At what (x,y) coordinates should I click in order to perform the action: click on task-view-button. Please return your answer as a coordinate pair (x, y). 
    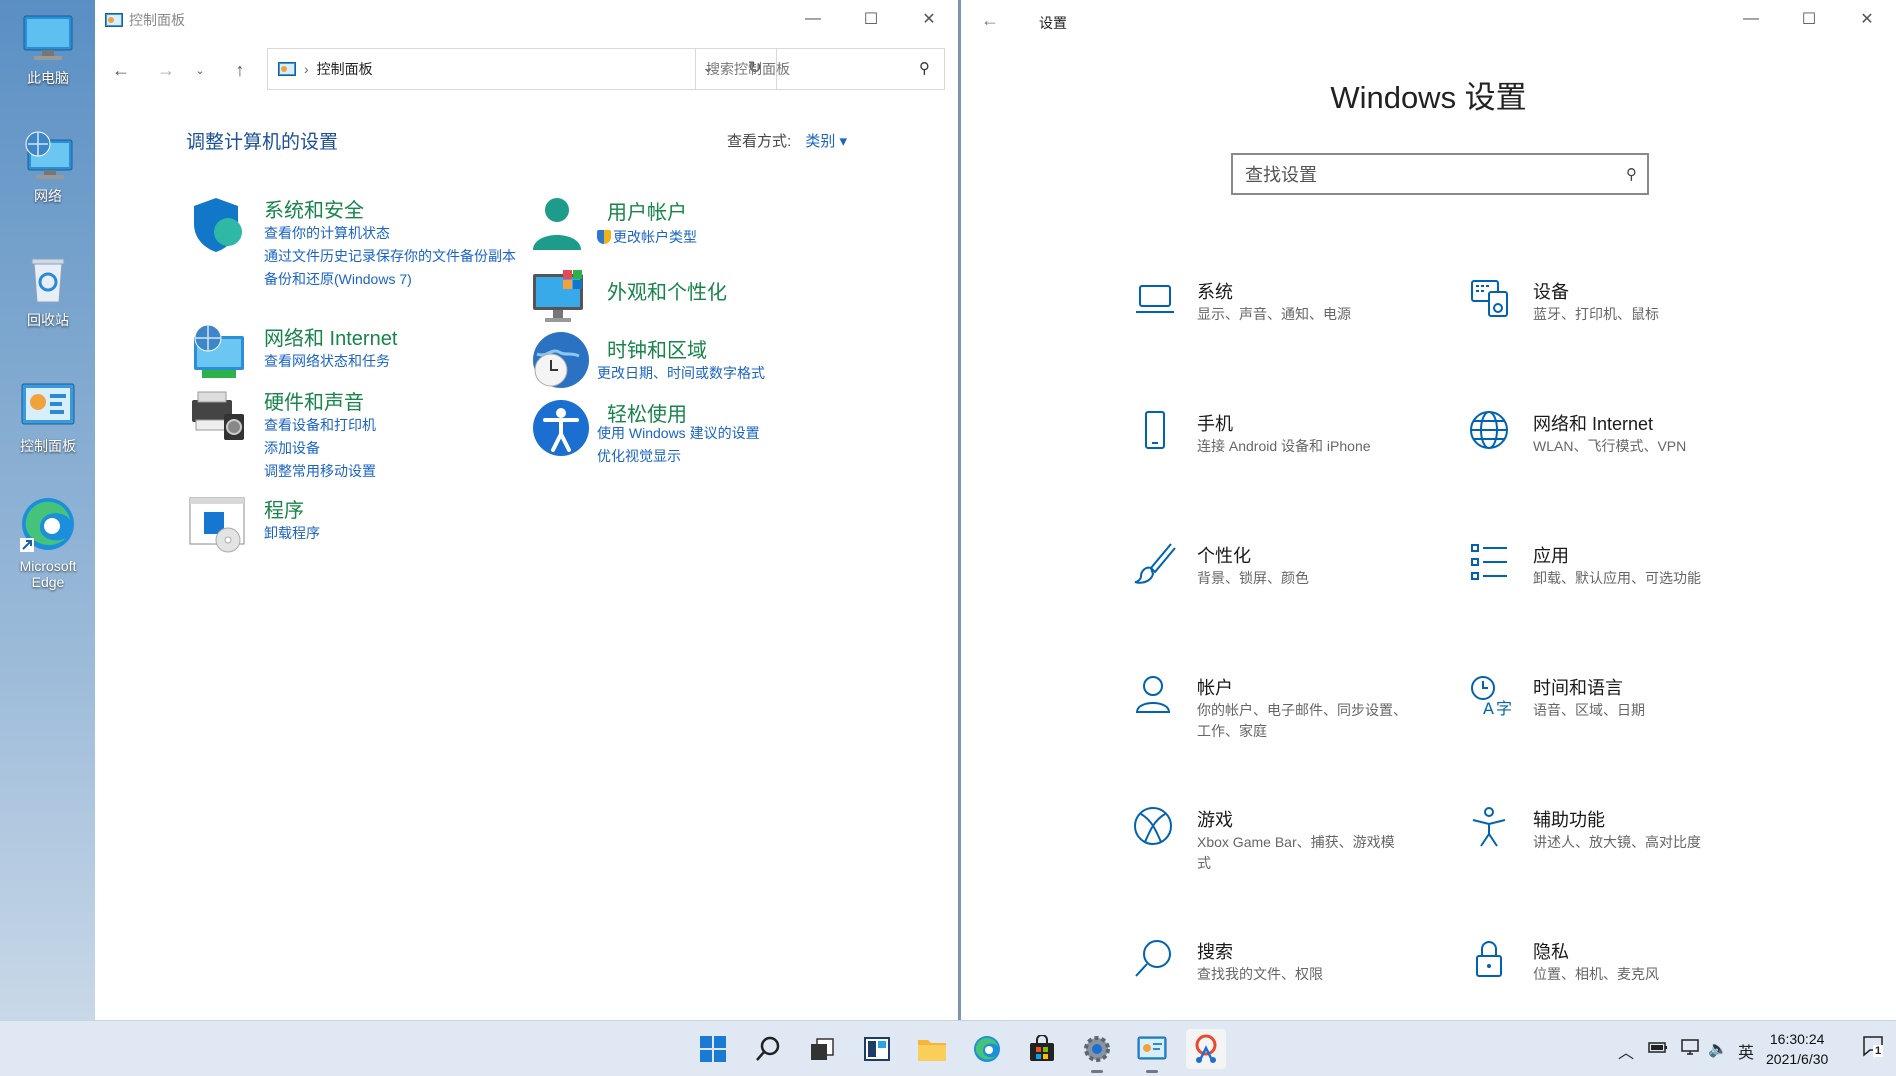
    Looking at the image, I should click on (822, 1049).